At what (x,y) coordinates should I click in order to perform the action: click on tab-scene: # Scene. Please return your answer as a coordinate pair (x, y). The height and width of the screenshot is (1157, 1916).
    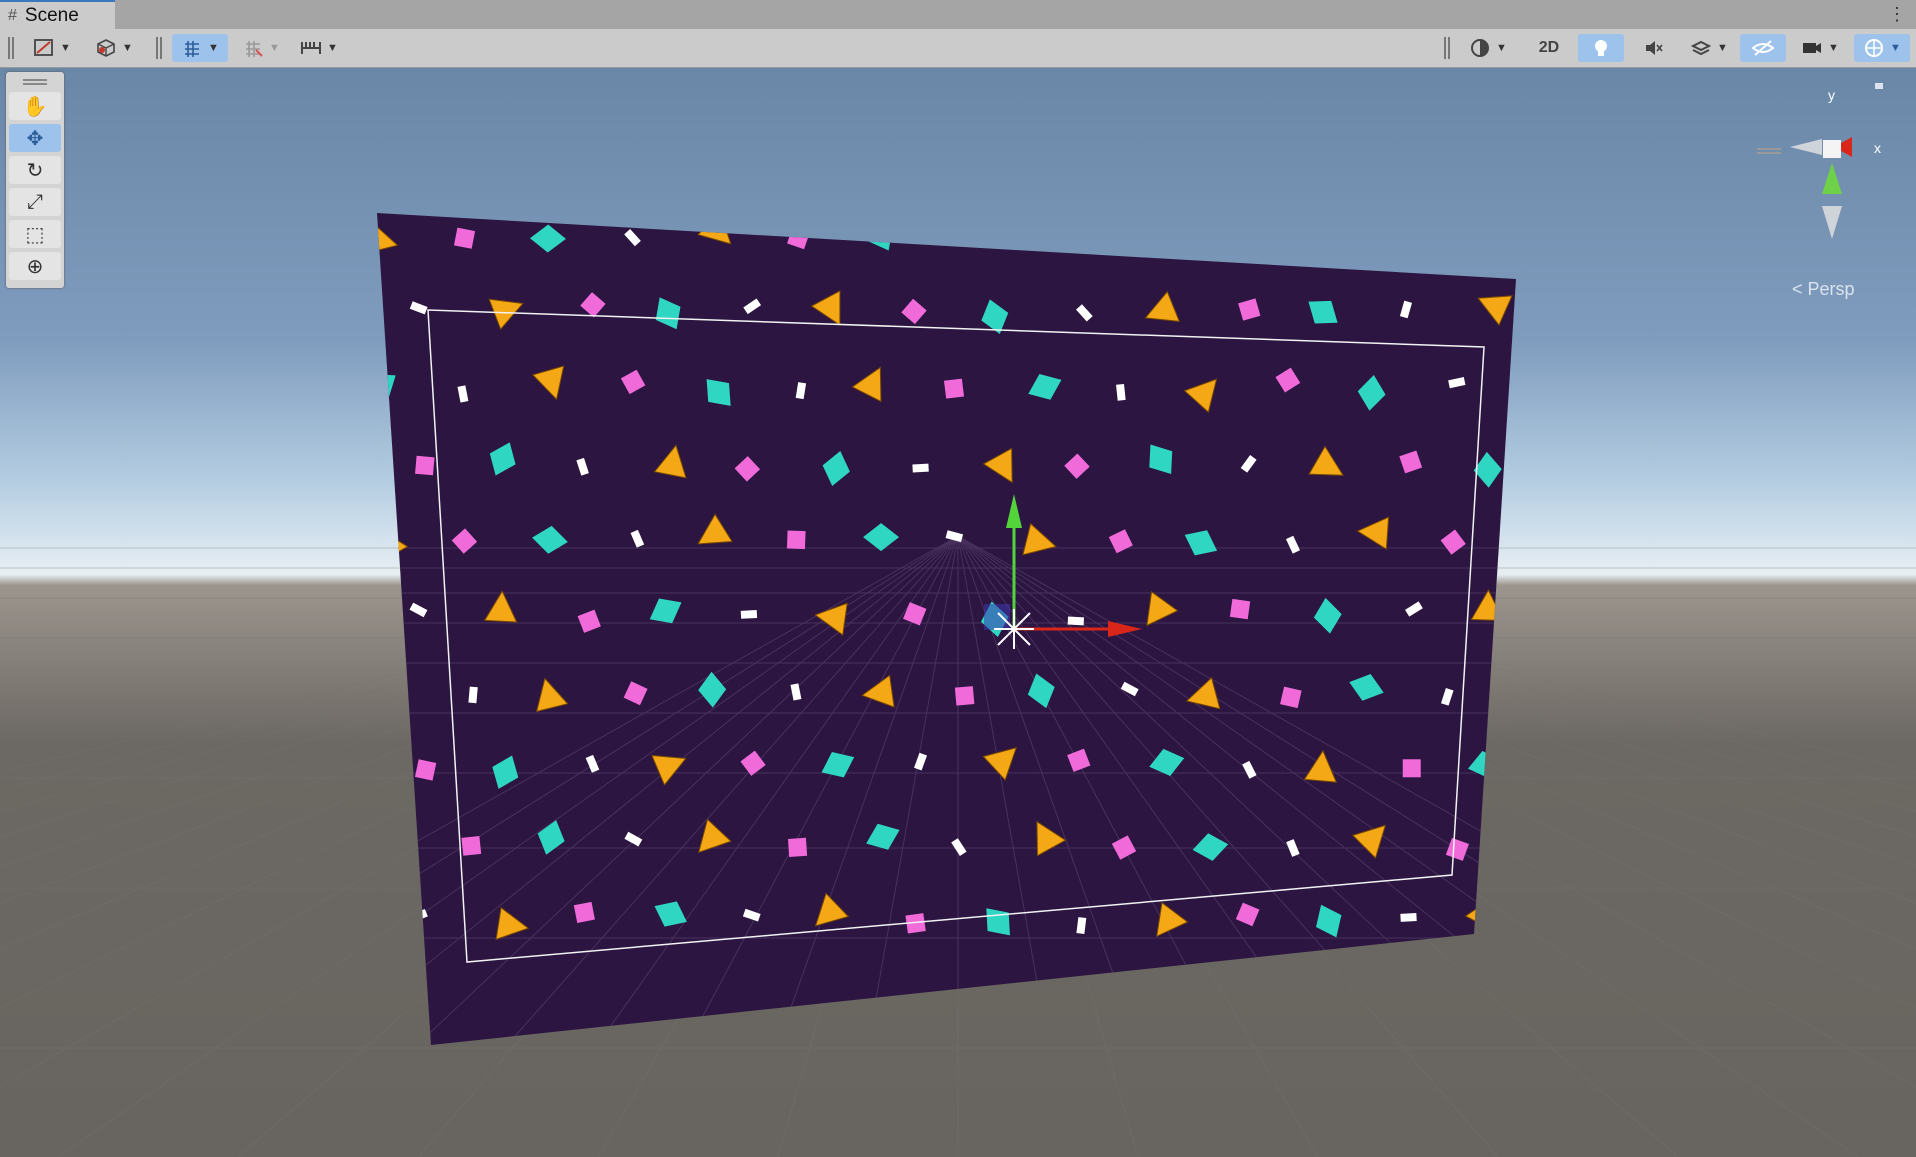
    Looking at the image, I should click on (57, 14).